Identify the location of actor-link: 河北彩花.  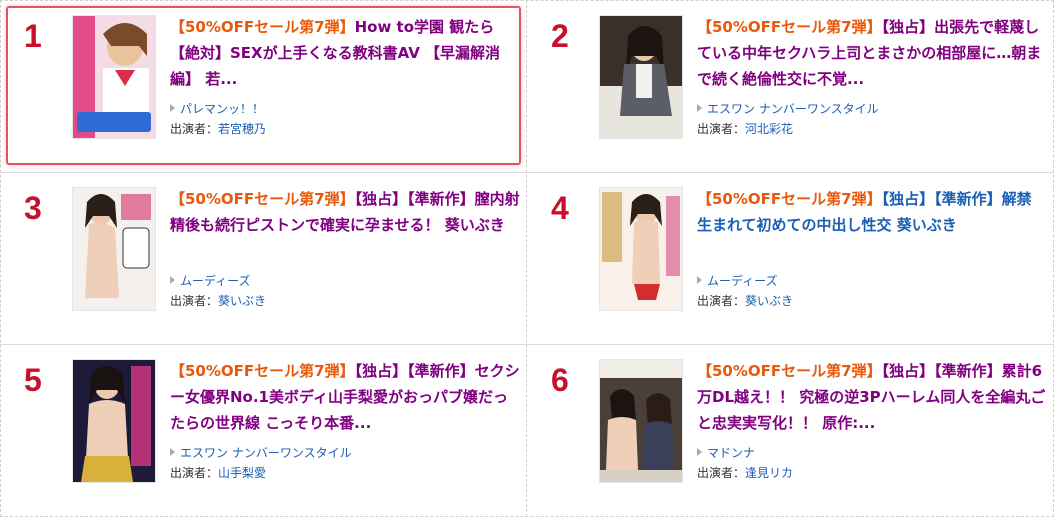
(769, 129).